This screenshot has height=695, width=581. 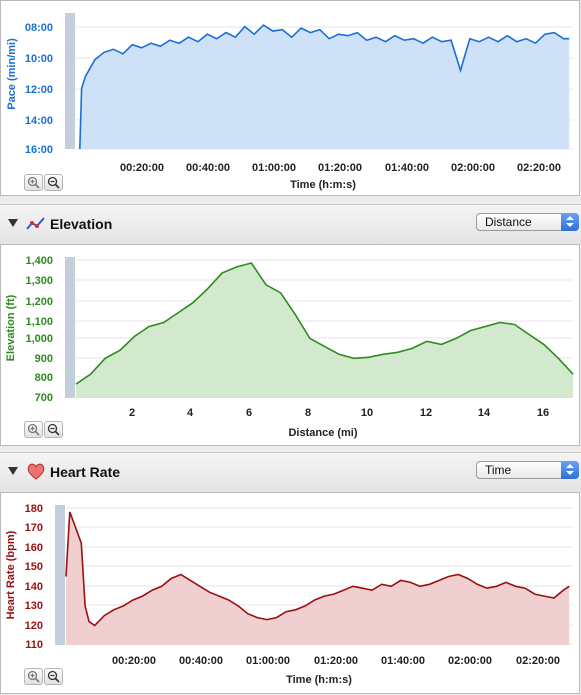 I want to click on heart-rate-y-ticks: 180 170 160 150 140 130 120 110, so click(x=34, y=577).